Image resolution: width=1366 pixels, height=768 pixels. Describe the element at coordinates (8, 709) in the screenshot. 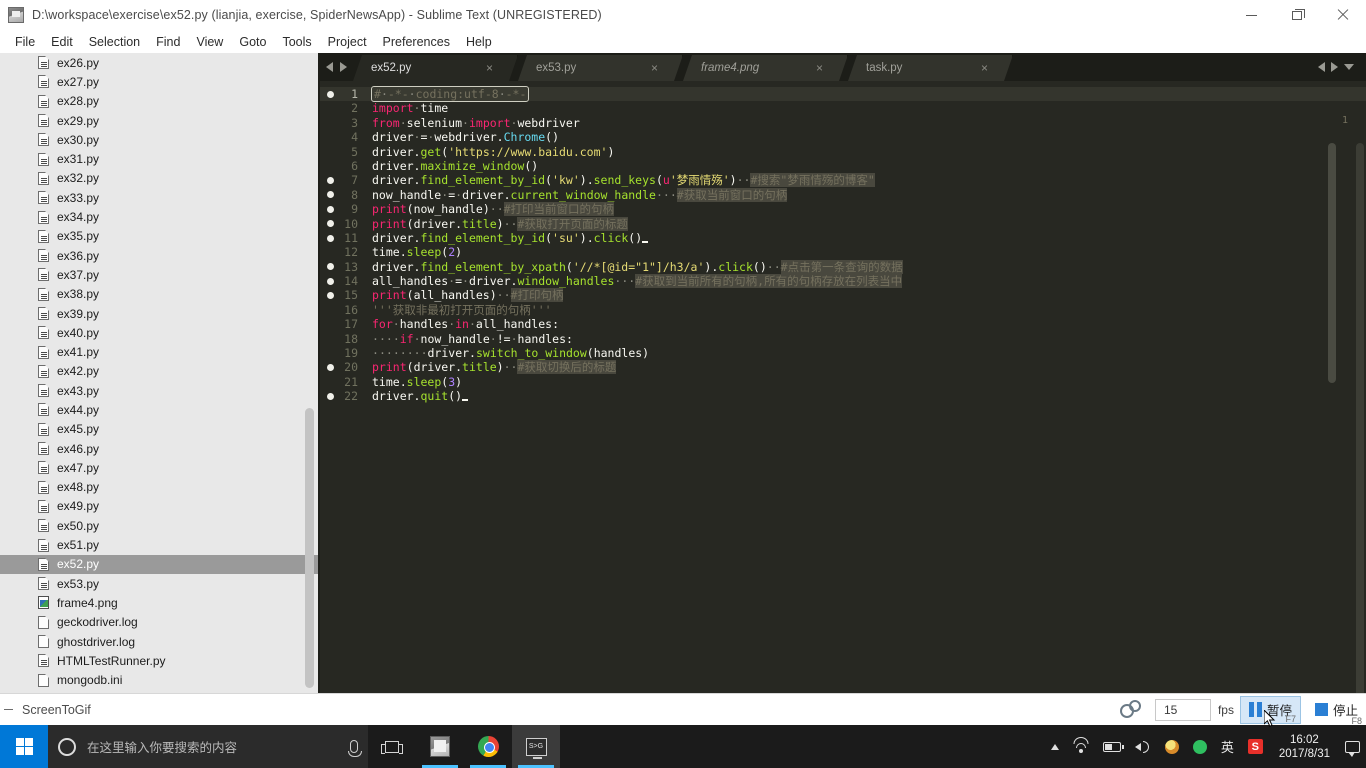

I see `collapse-icon` at that location.